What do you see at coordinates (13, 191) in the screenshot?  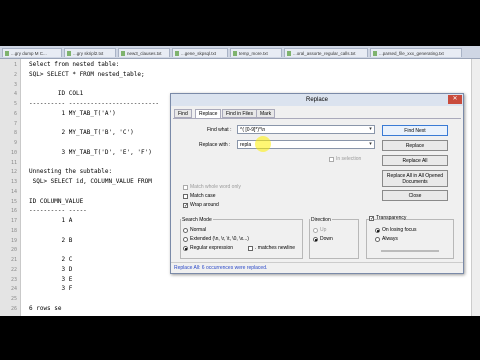 I see `line-number: 14` at bounding box center [13, 191].